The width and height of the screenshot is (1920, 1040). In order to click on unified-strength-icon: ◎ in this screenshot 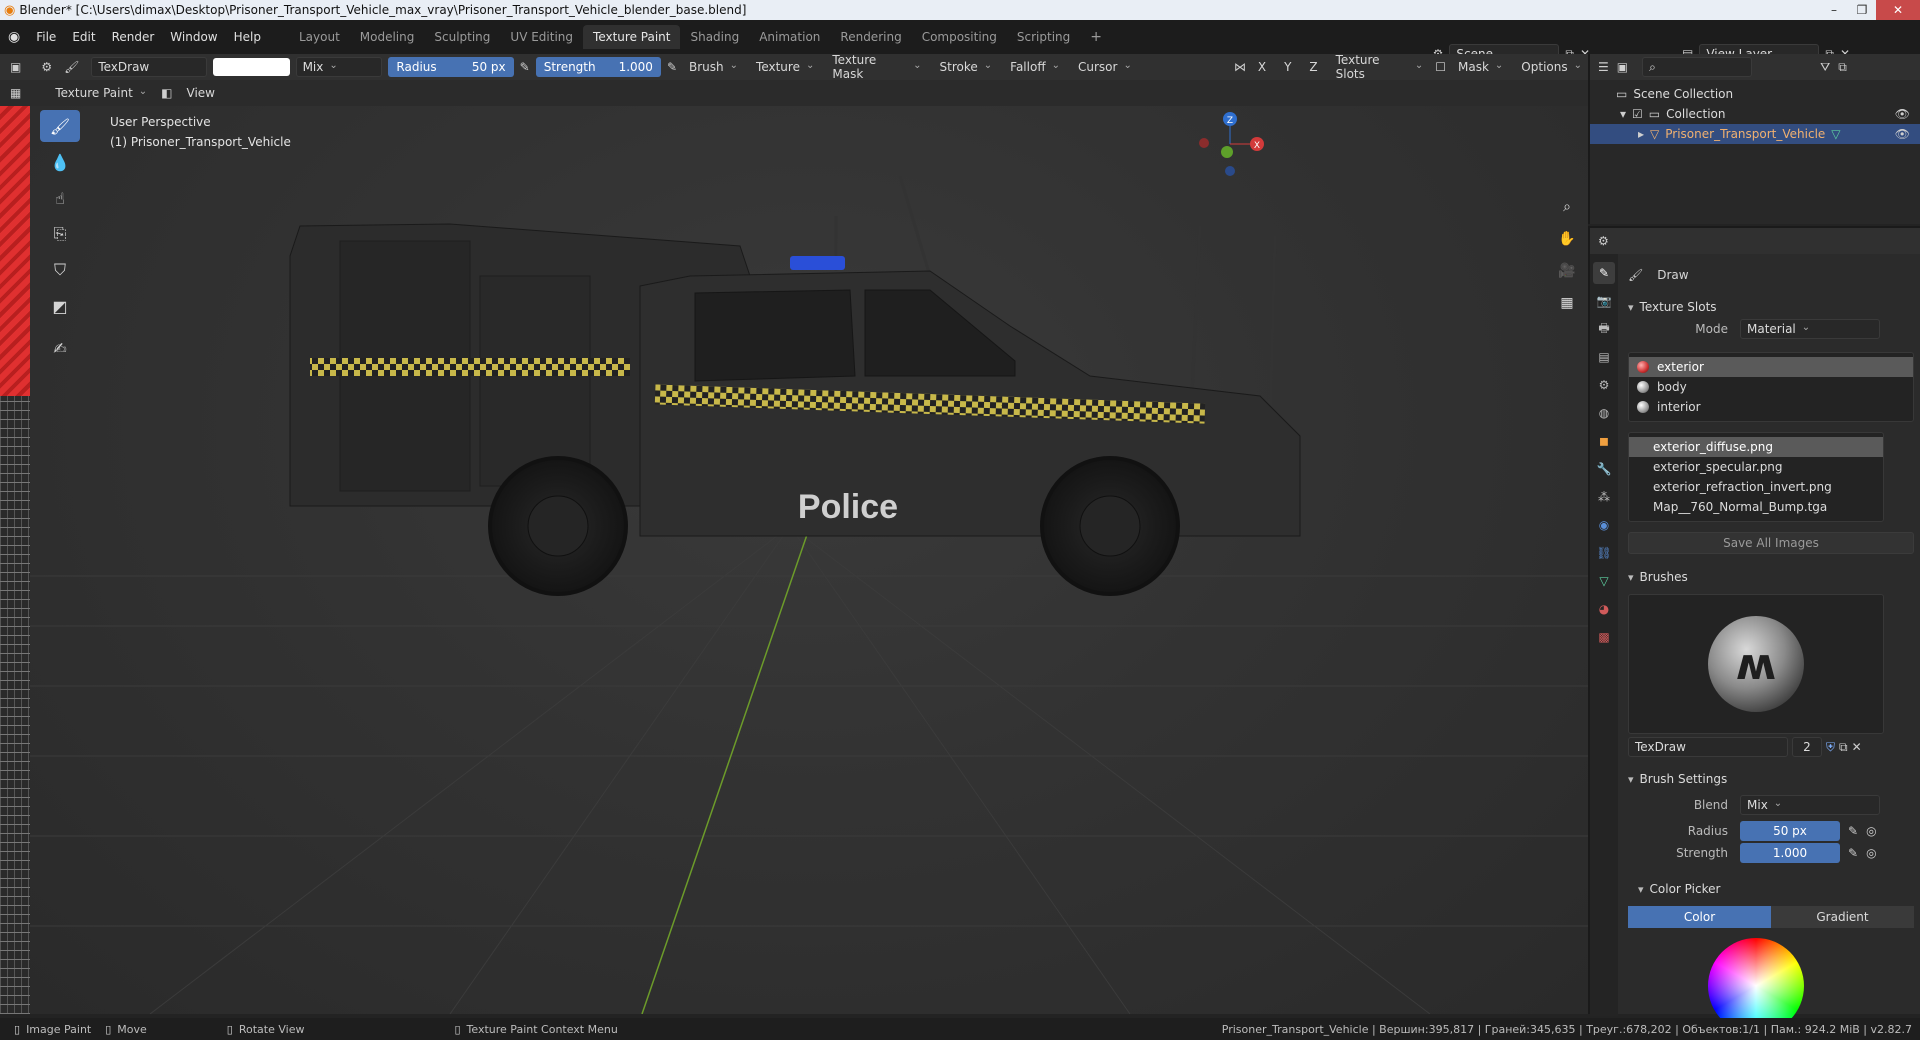, I will do `click(1871, 853)`.